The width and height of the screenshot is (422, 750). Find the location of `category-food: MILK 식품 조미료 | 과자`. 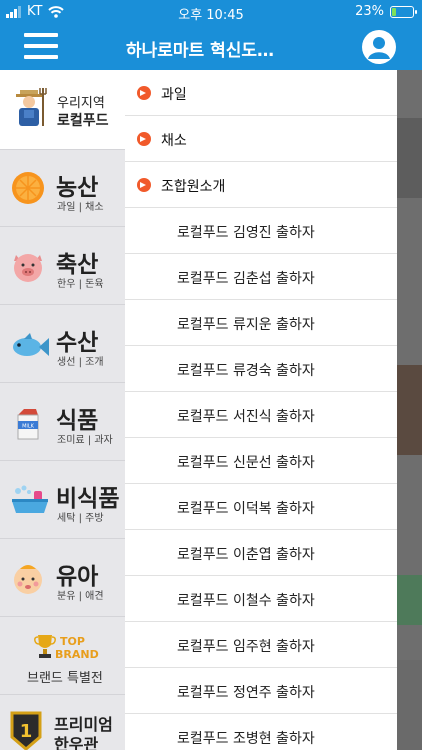

category-food: MILK 식품 조미료 | 과자 is located at coordinates (62, 422).